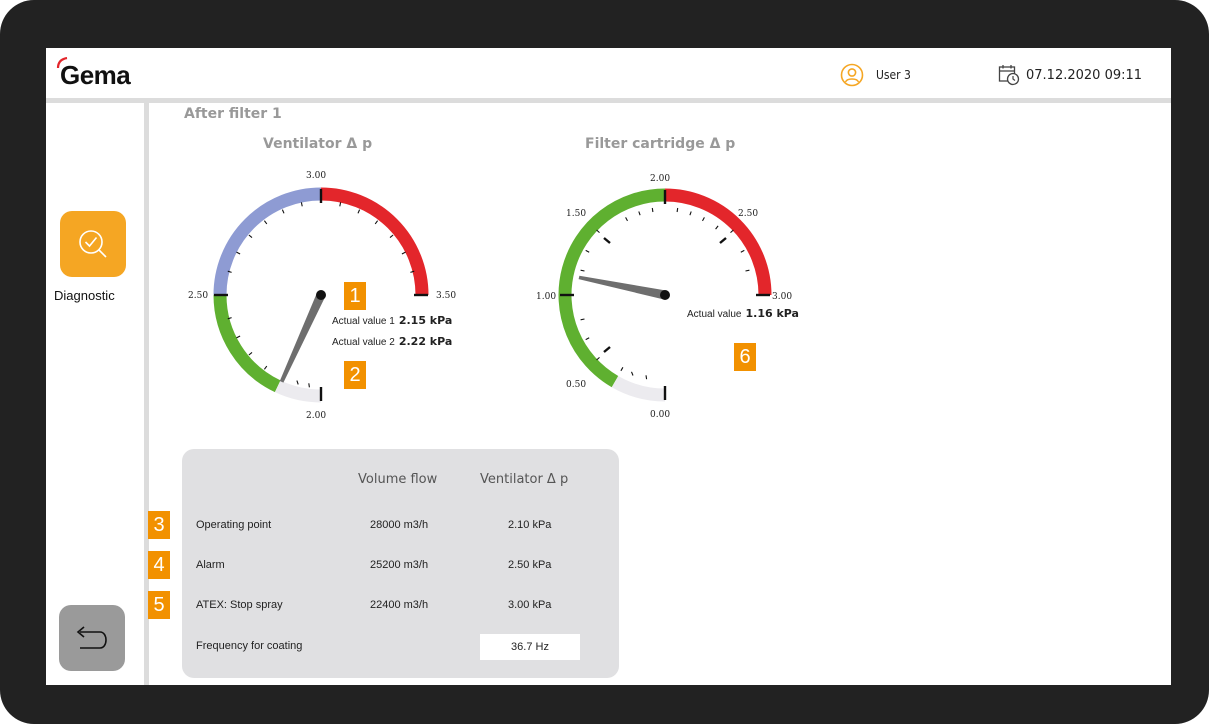  What do you see at coordinates (298, 391) in the screenshot?
I see `ventilator-light-arc` at bounding box center [298, 391].